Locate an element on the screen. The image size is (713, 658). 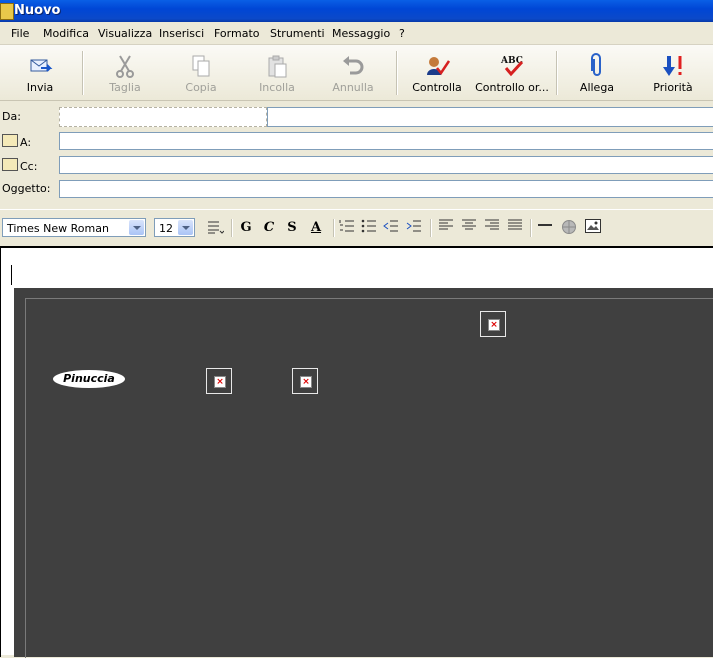
attach-label: Allega is located at coordinates (597, 87).